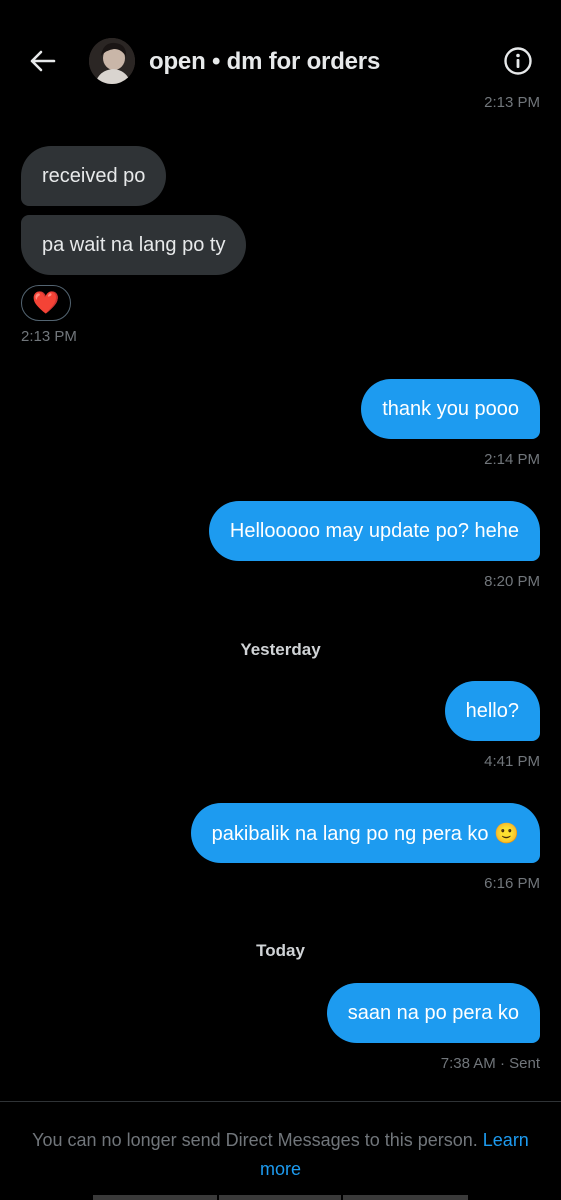 Image resolution: width=561 pixels, height=1200 pixels. Describe the element at coordinates (492, 711) in the screenshot. I see `sent-message: hello?` at that location.